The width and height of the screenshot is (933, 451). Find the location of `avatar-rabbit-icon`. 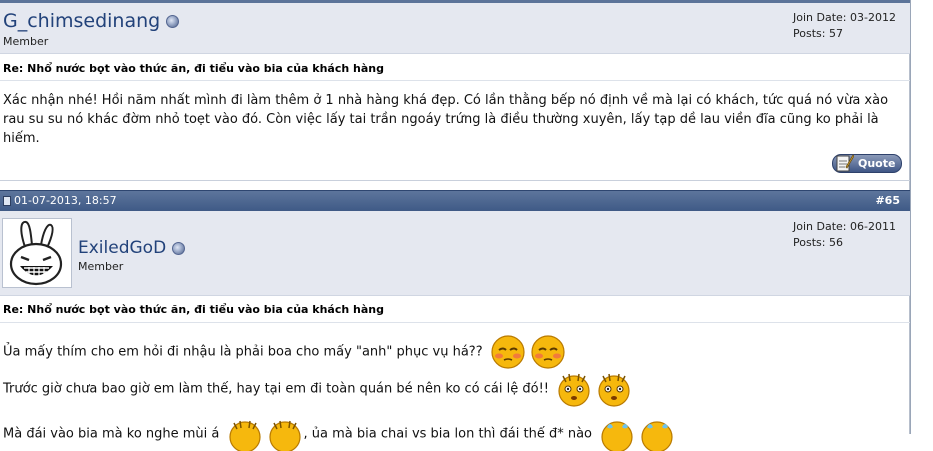

avatar-rabbit-icon is located at coordinates (36, 253).